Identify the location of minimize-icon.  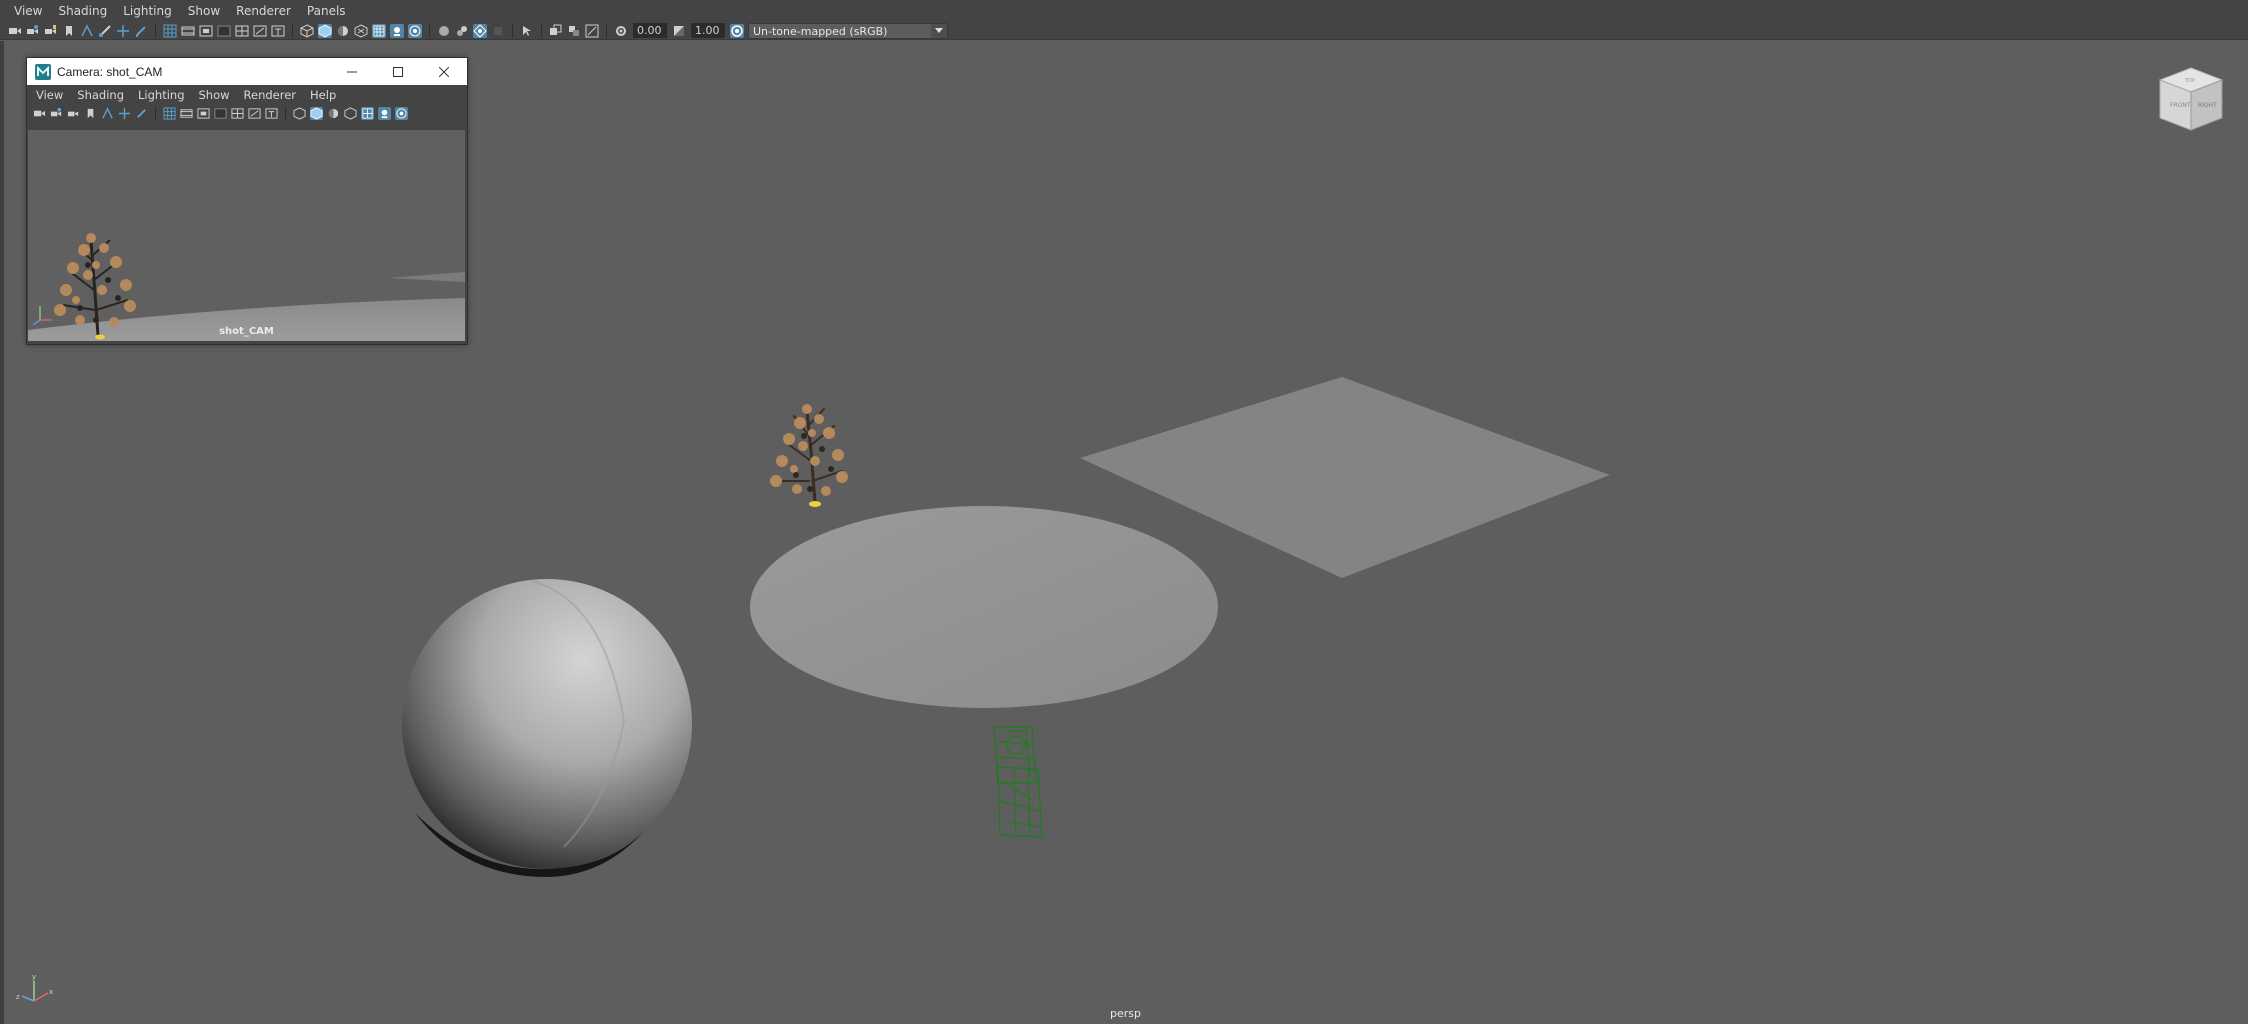
(352, 71).